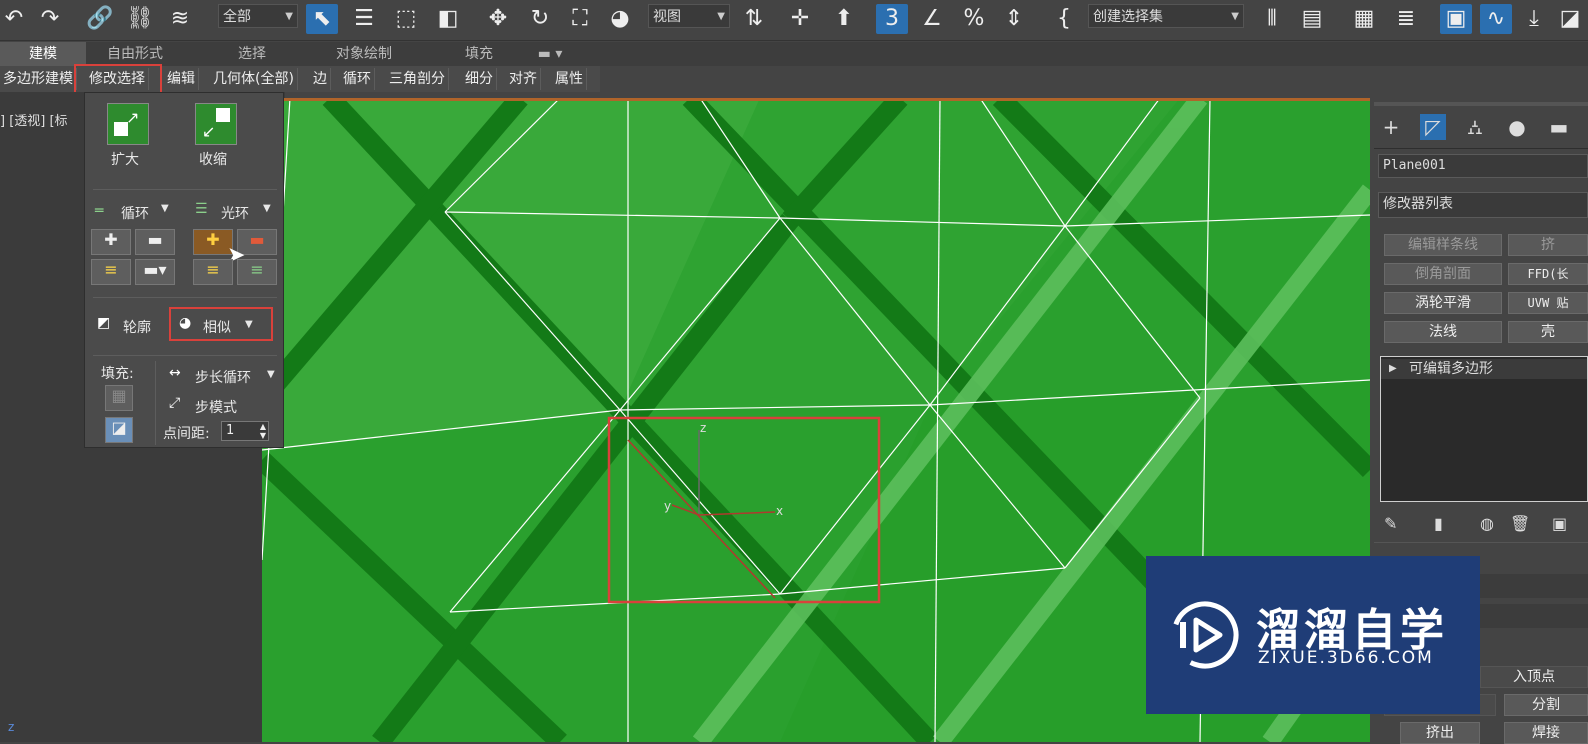 Image resolution: width=1588 pixels, height=744 pixels. Describe the element at coordinates (550, 54) in the screenshot. I see `ribbon-options-icon: ▬ ▾` at that location.